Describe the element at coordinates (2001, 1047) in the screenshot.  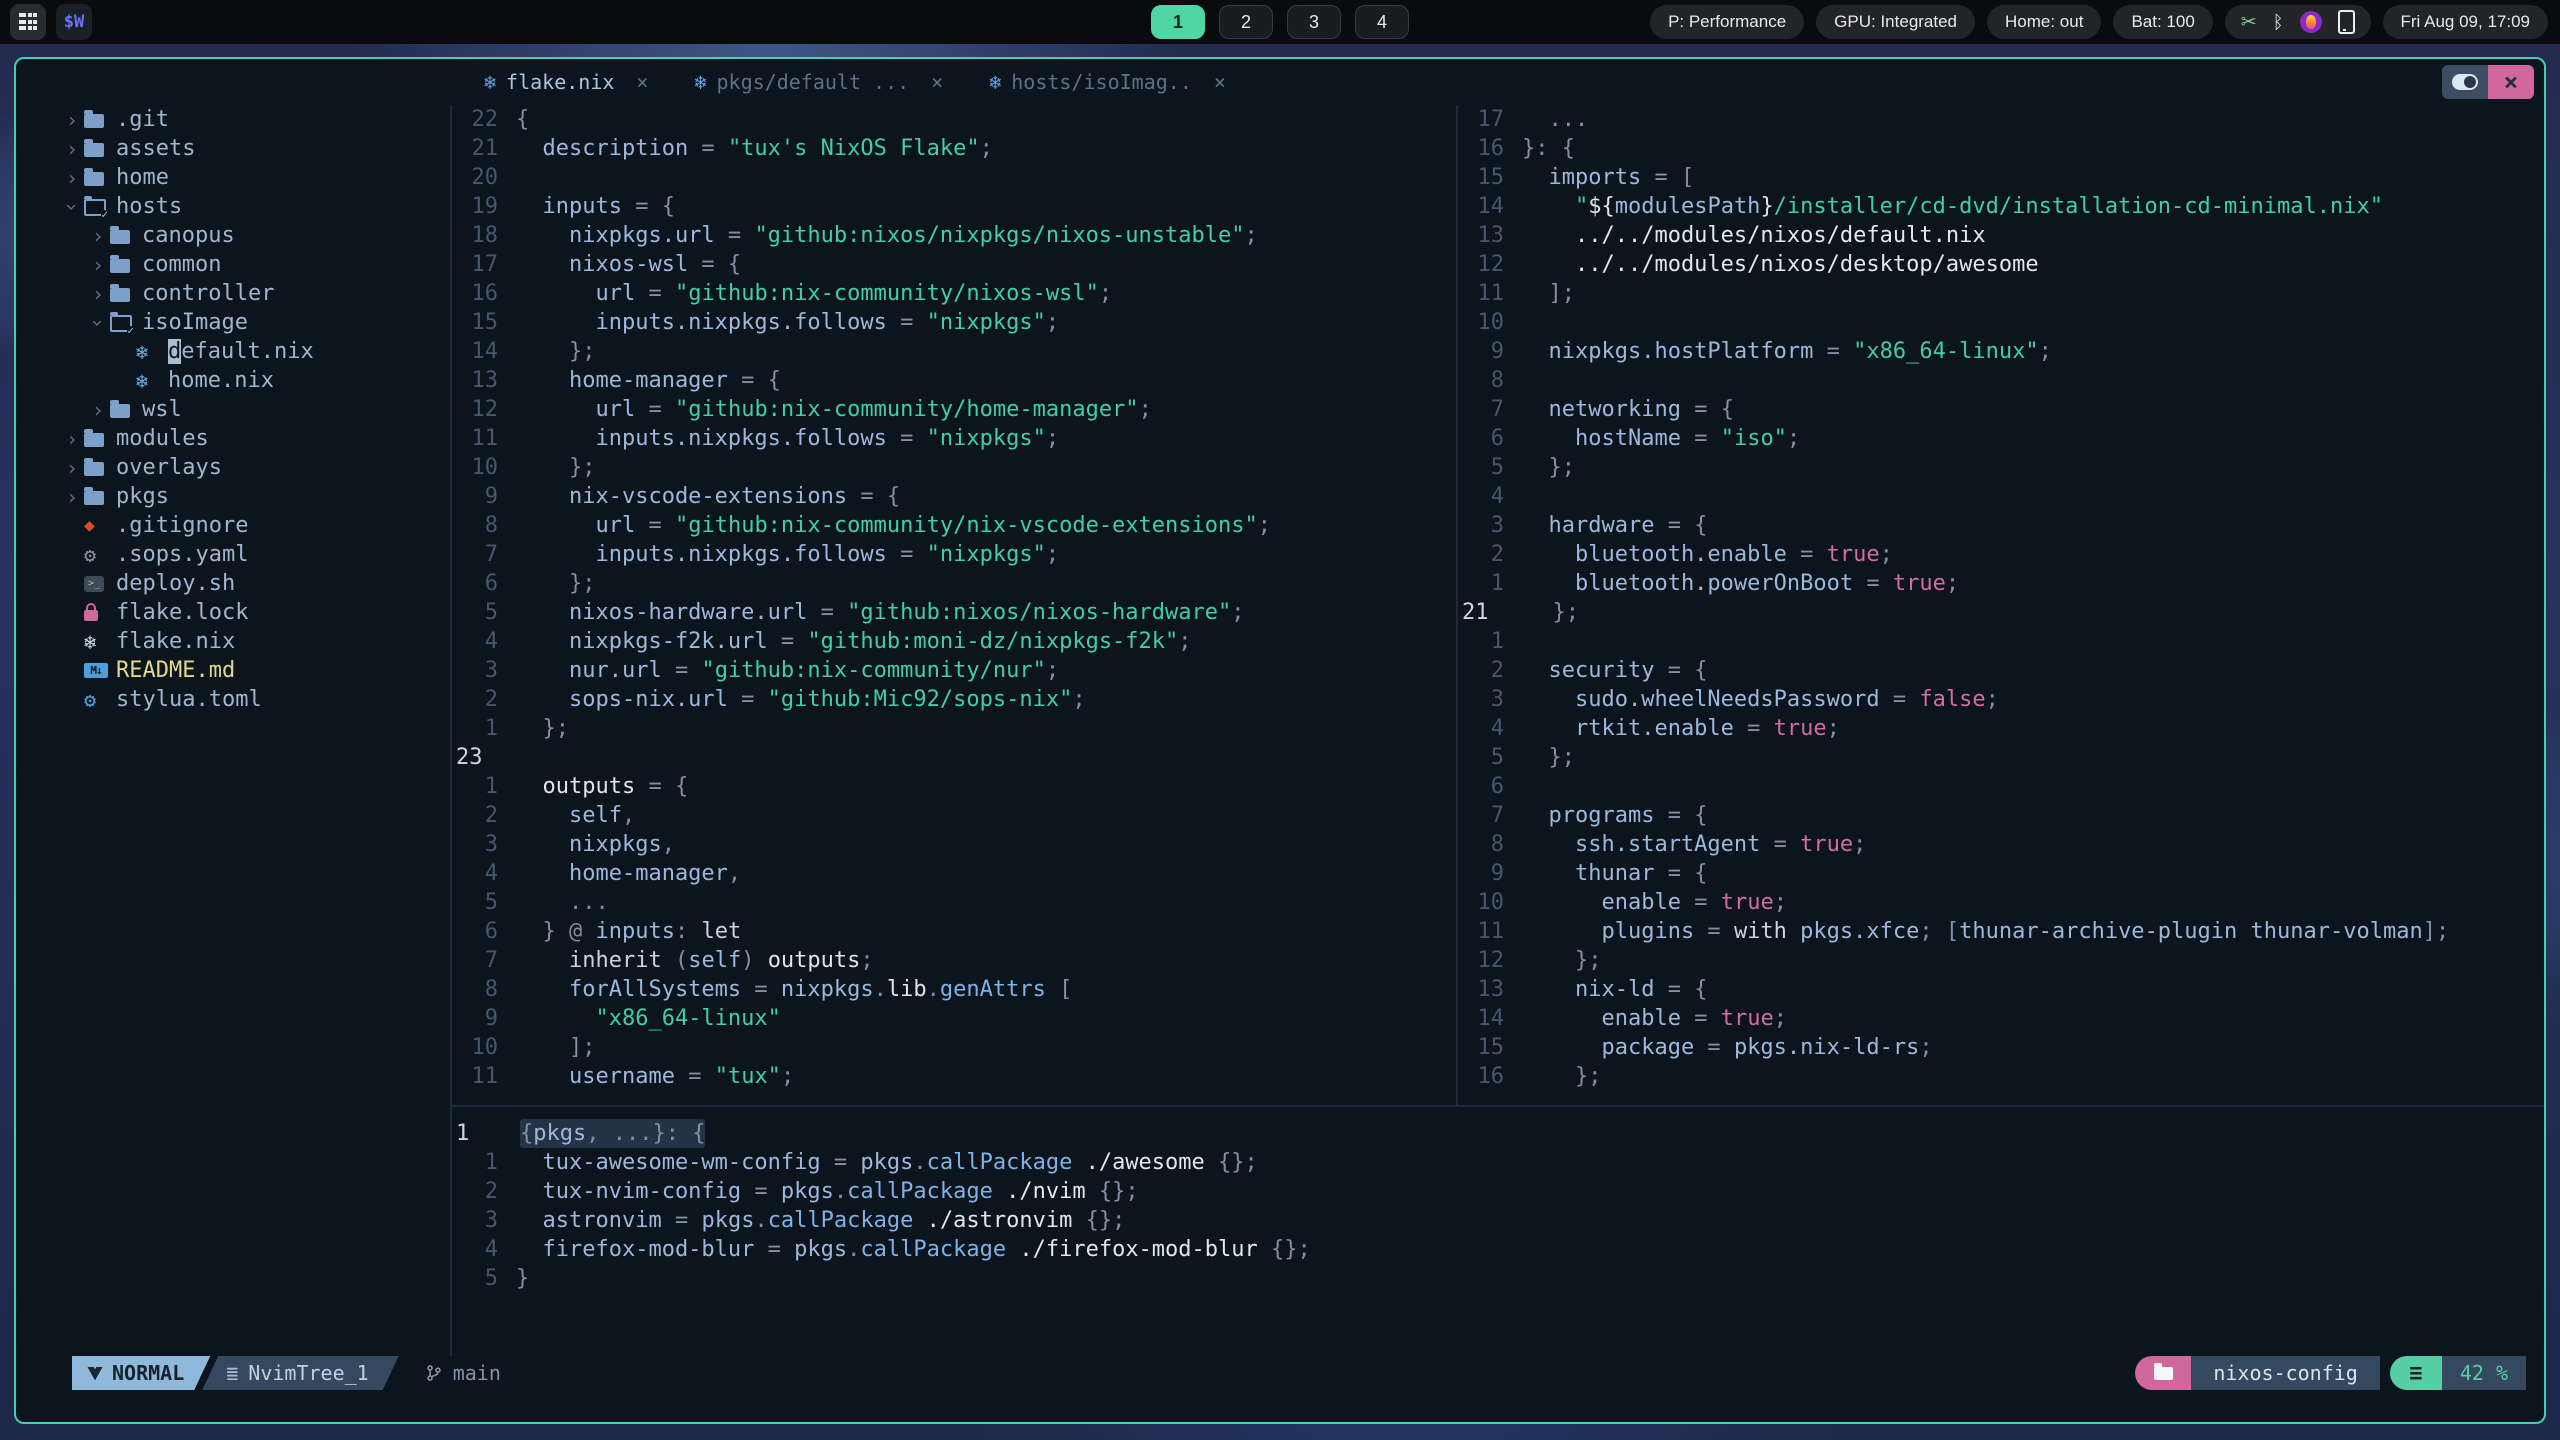
I see `isoimage-default-nix-line: 15 package = pkgs.nix-ld-rs;` at that location.